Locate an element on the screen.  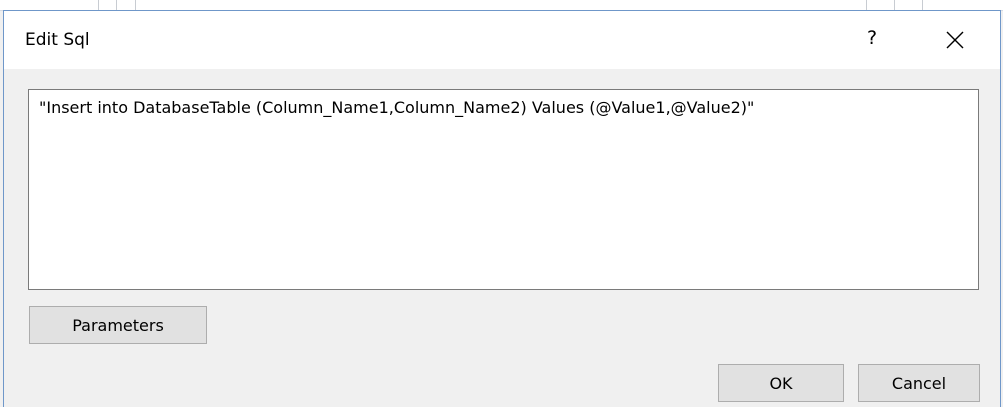
close-icon is located at coordinates (955, 40).